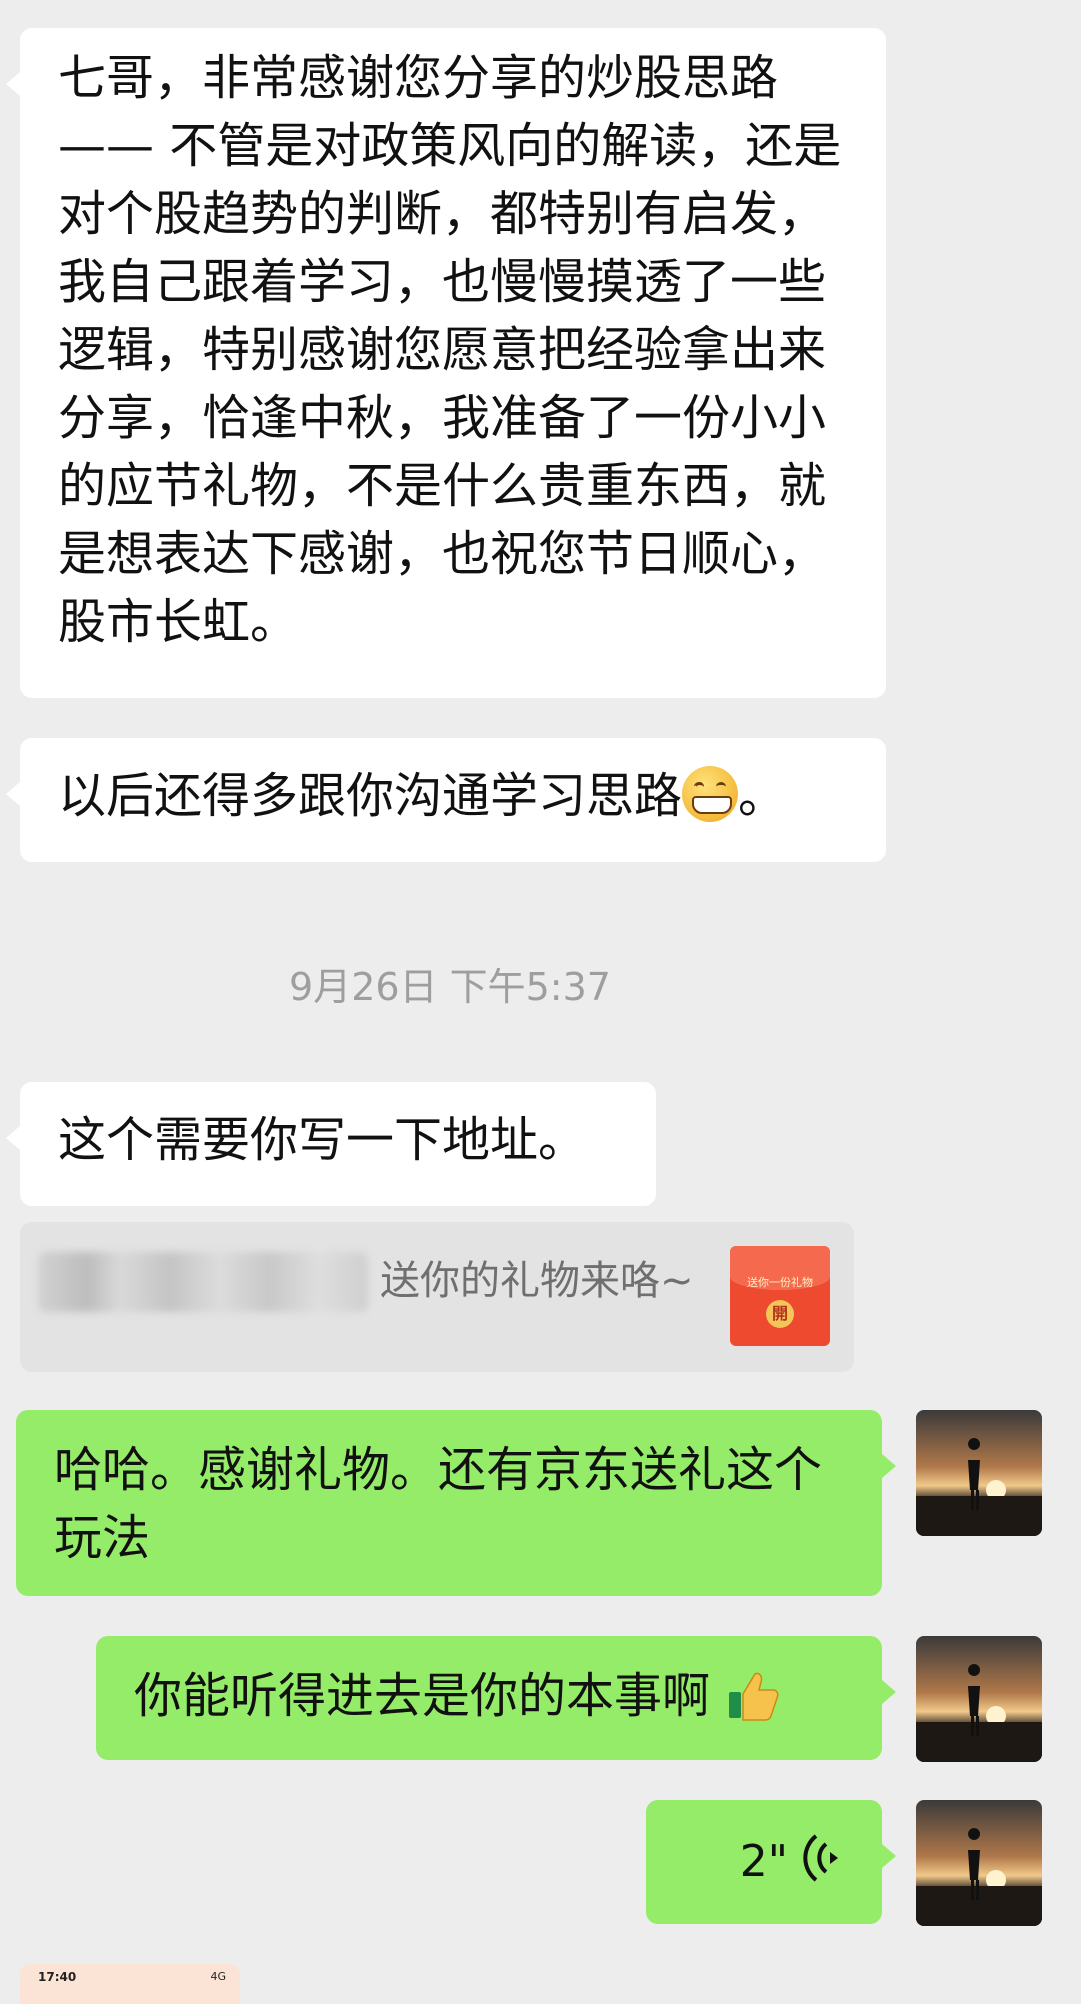  Describe the element at coordinates (203, 1282) in the screenshot. I see `blurred-sender-info` at that location.